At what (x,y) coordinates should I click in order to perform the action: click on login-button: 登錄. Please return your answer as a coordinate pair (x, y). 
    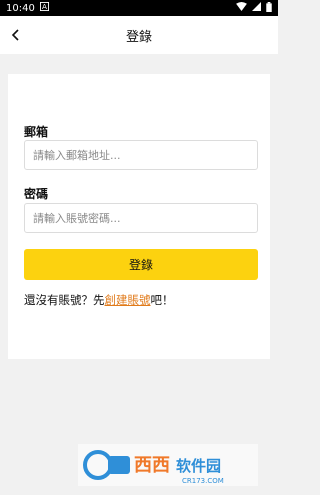
    Looking at the image, I should click on (141, 264).